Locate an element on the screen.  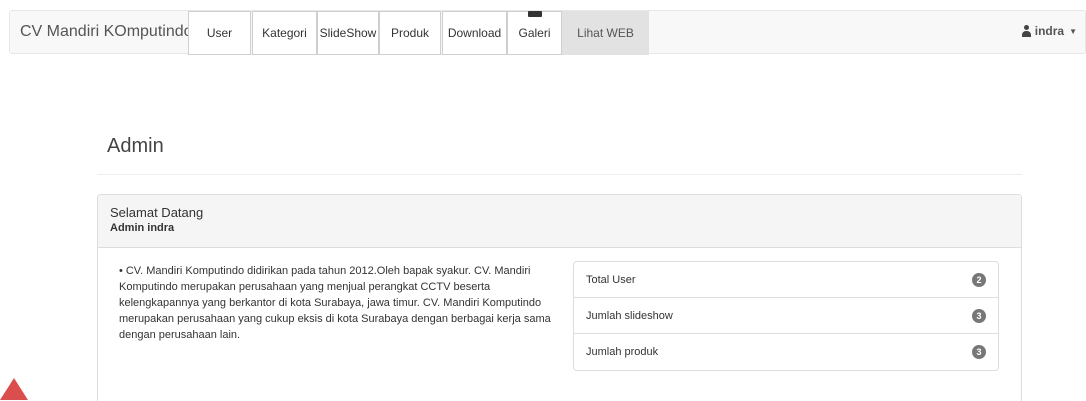
list-item: Jumlah slideshow 3 is located at coordinates (786, 316).